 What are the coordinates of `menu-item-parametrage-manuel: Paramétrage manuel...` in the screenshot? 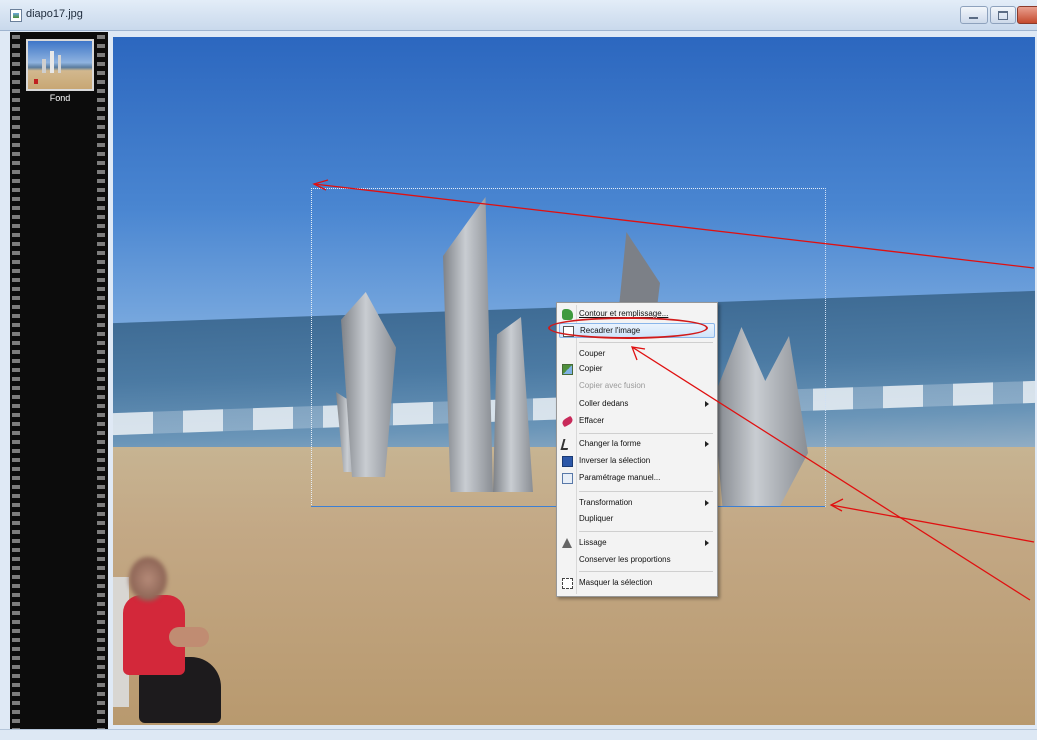 It's located at (637, 478).